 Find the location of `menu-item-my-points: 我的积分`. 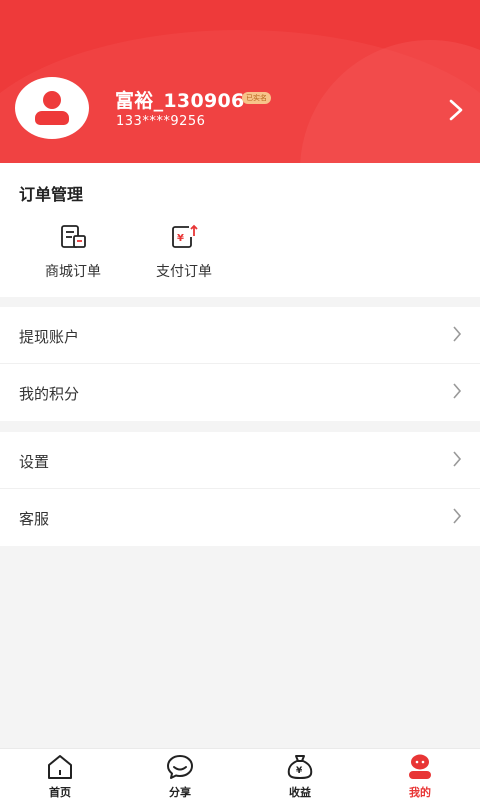

menu-item-my-points: 我的积分 is located at coordinates (240, 392).